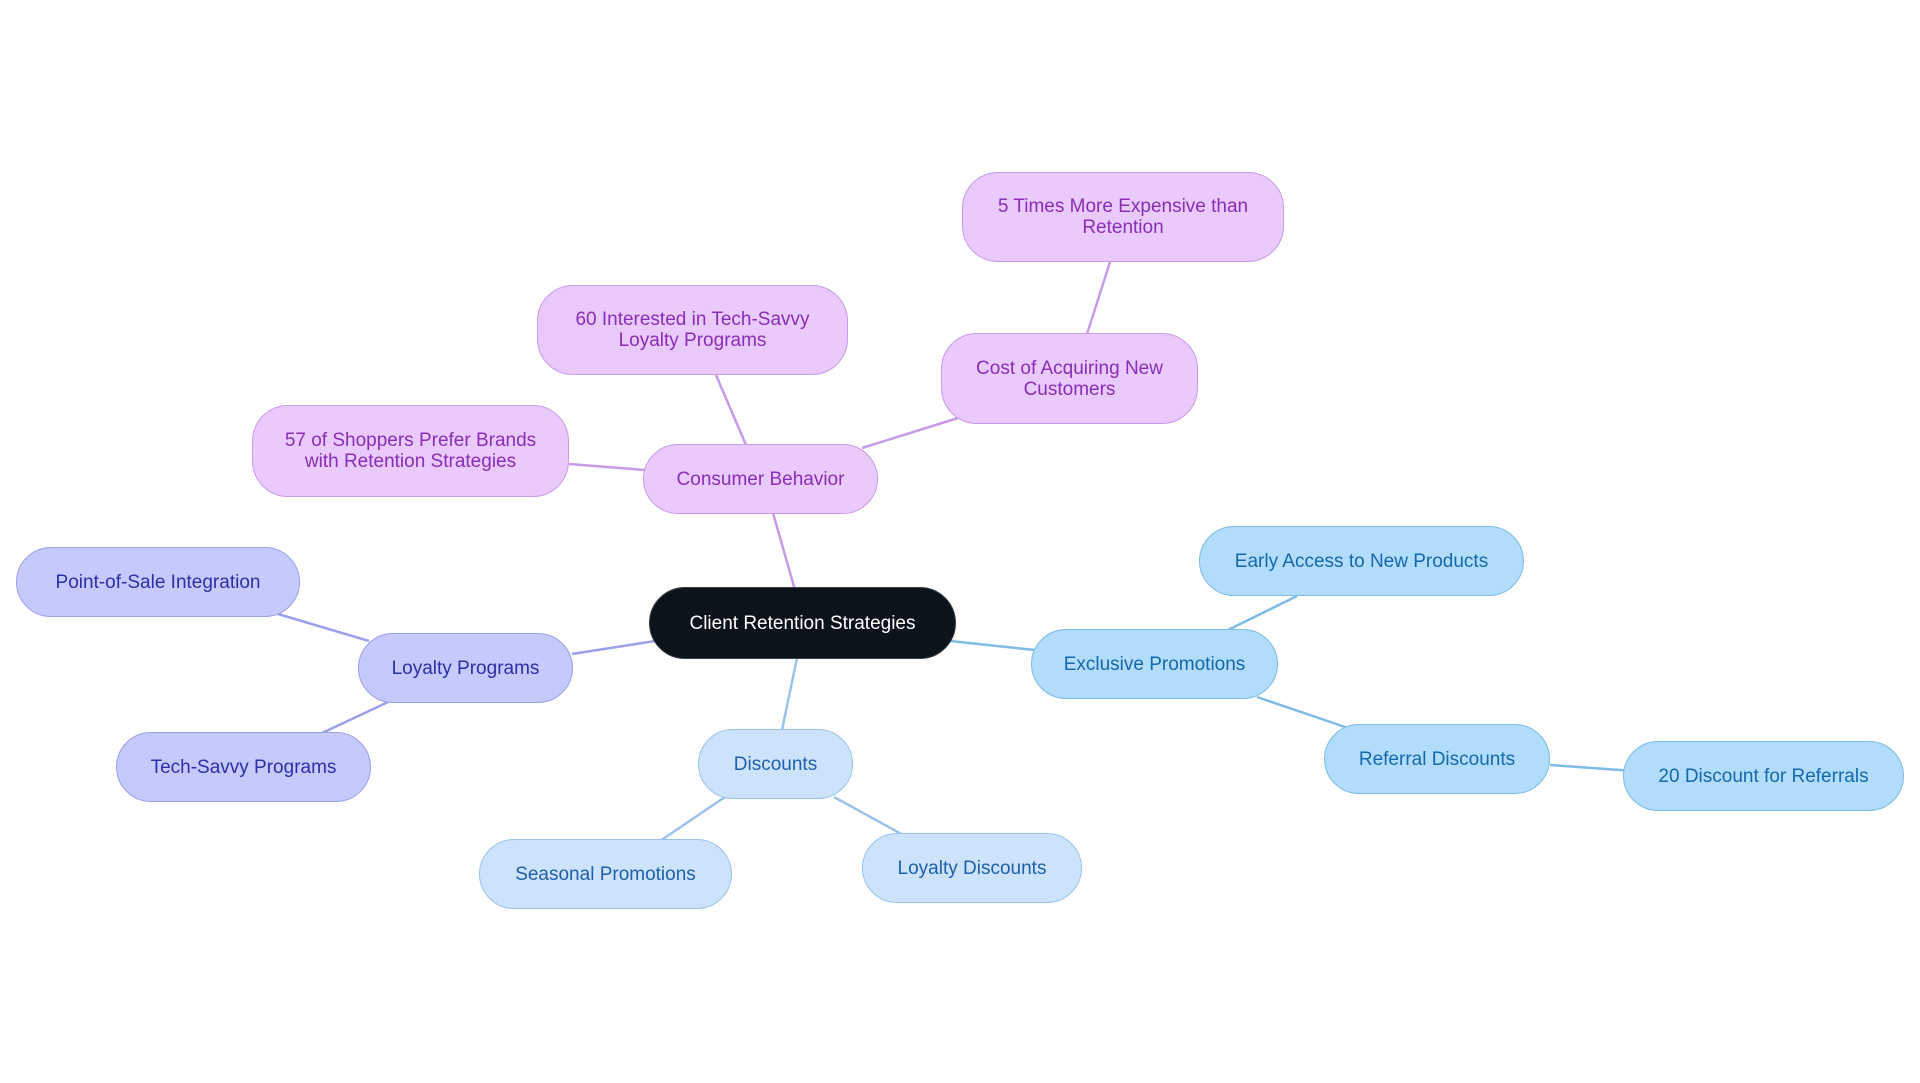 The image size is (1920, 1083). What do you see at coordinates (1098, 298) in the screenshot?
I see `edge-cost-fivetimes` at bounding box center [1098, 298].